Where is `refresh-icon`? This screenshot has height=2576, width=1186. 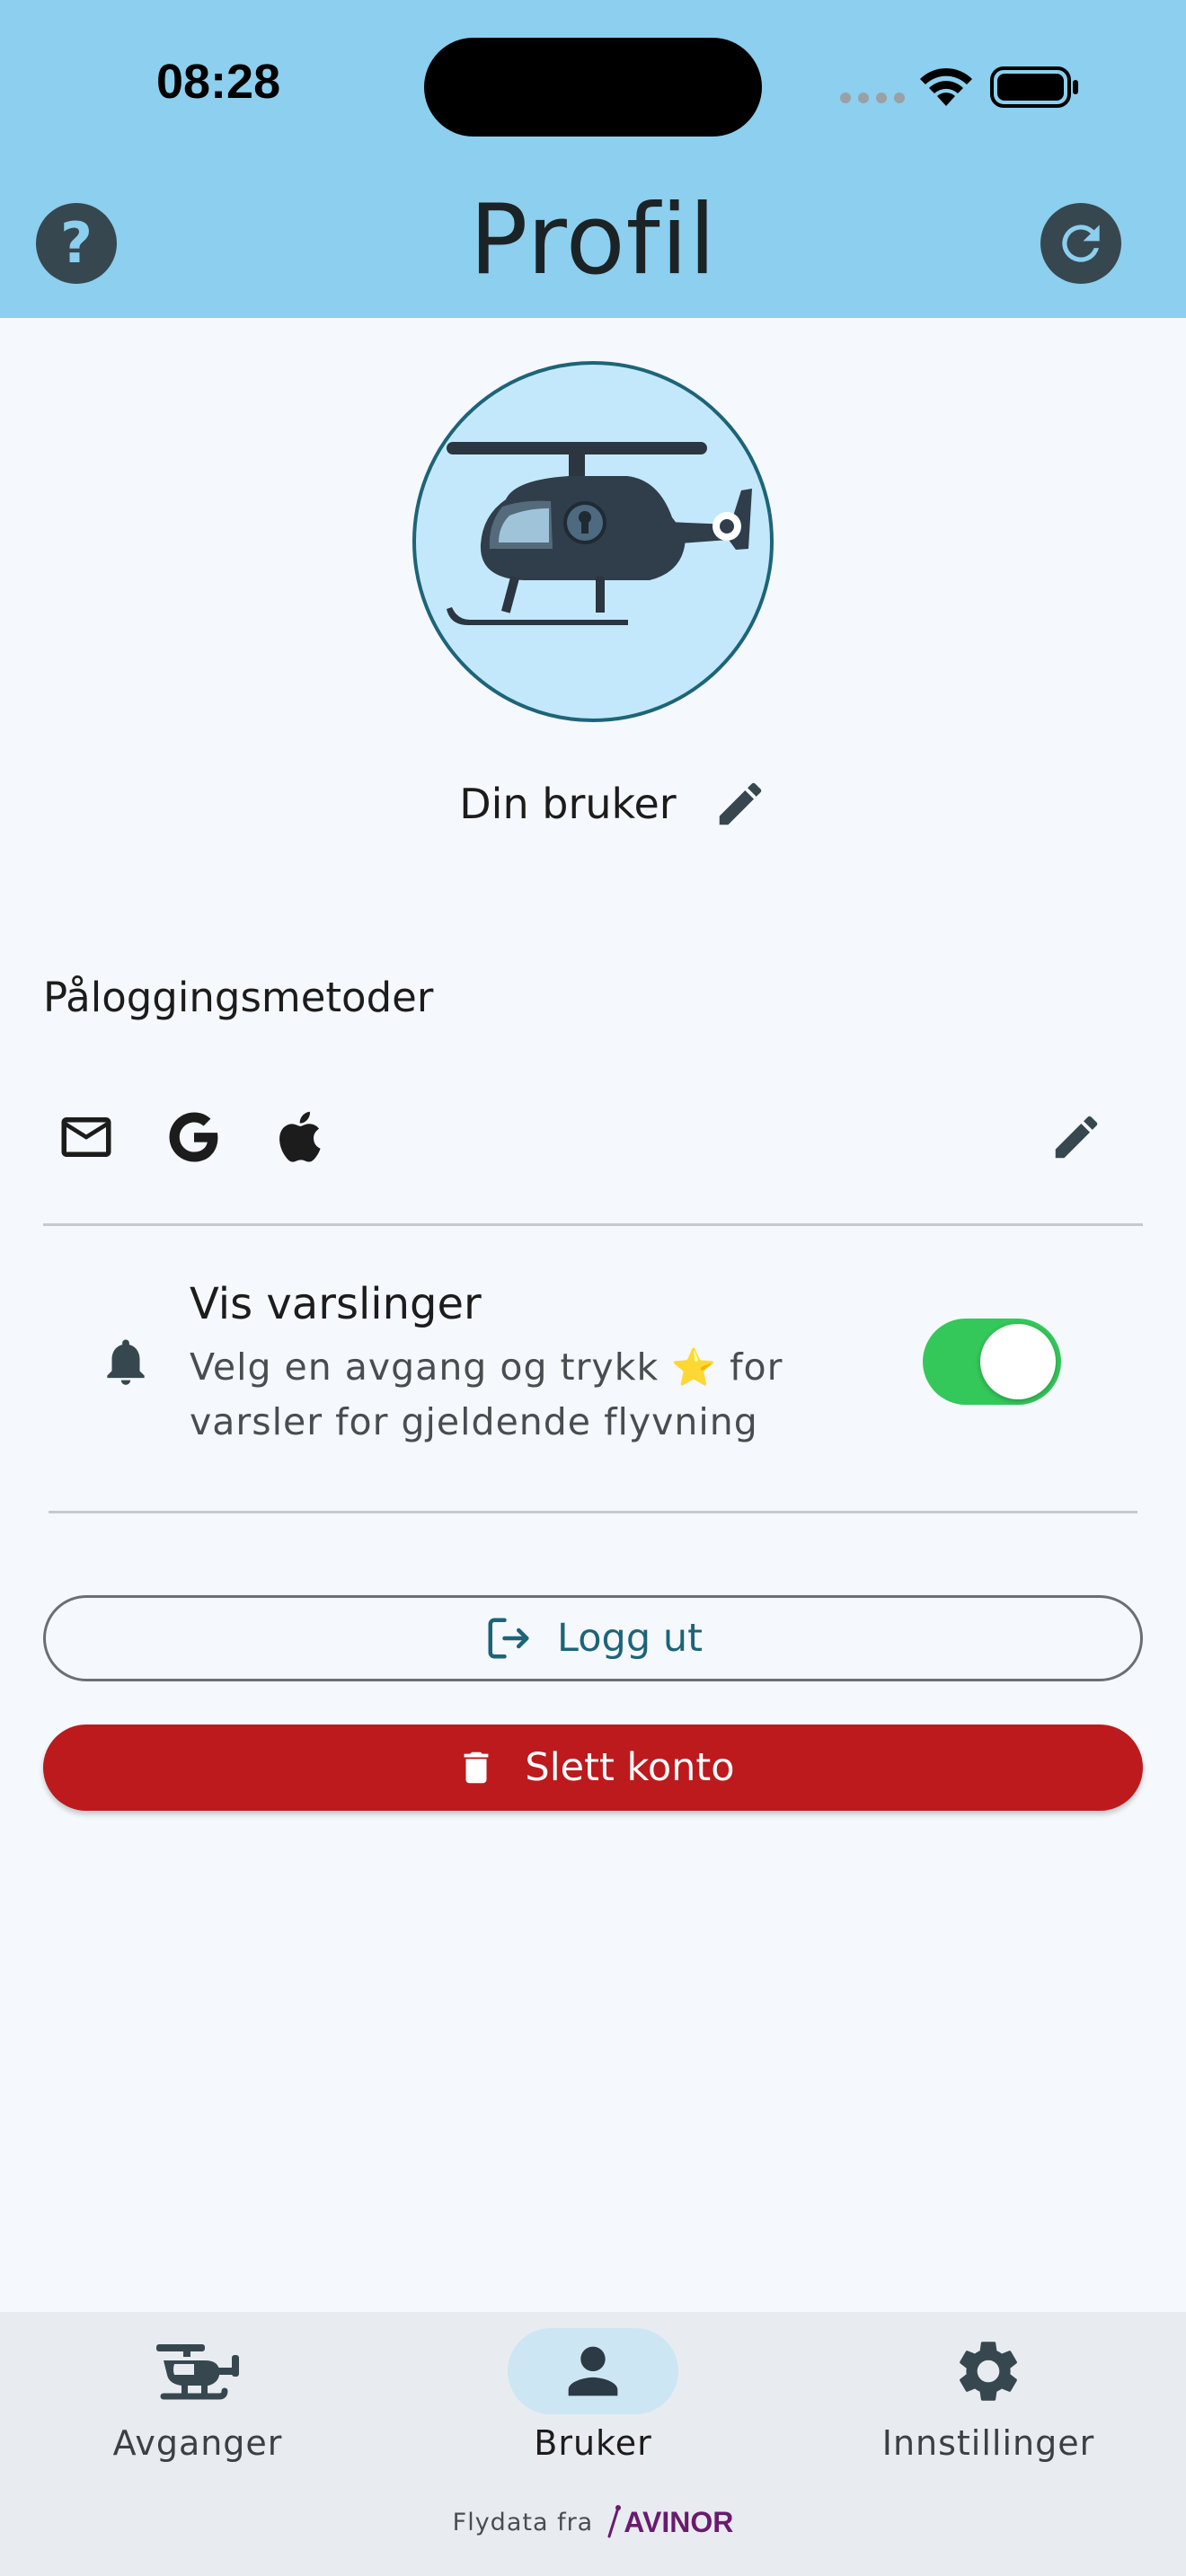
refresh-icon is located at coordinates (1081, 243).